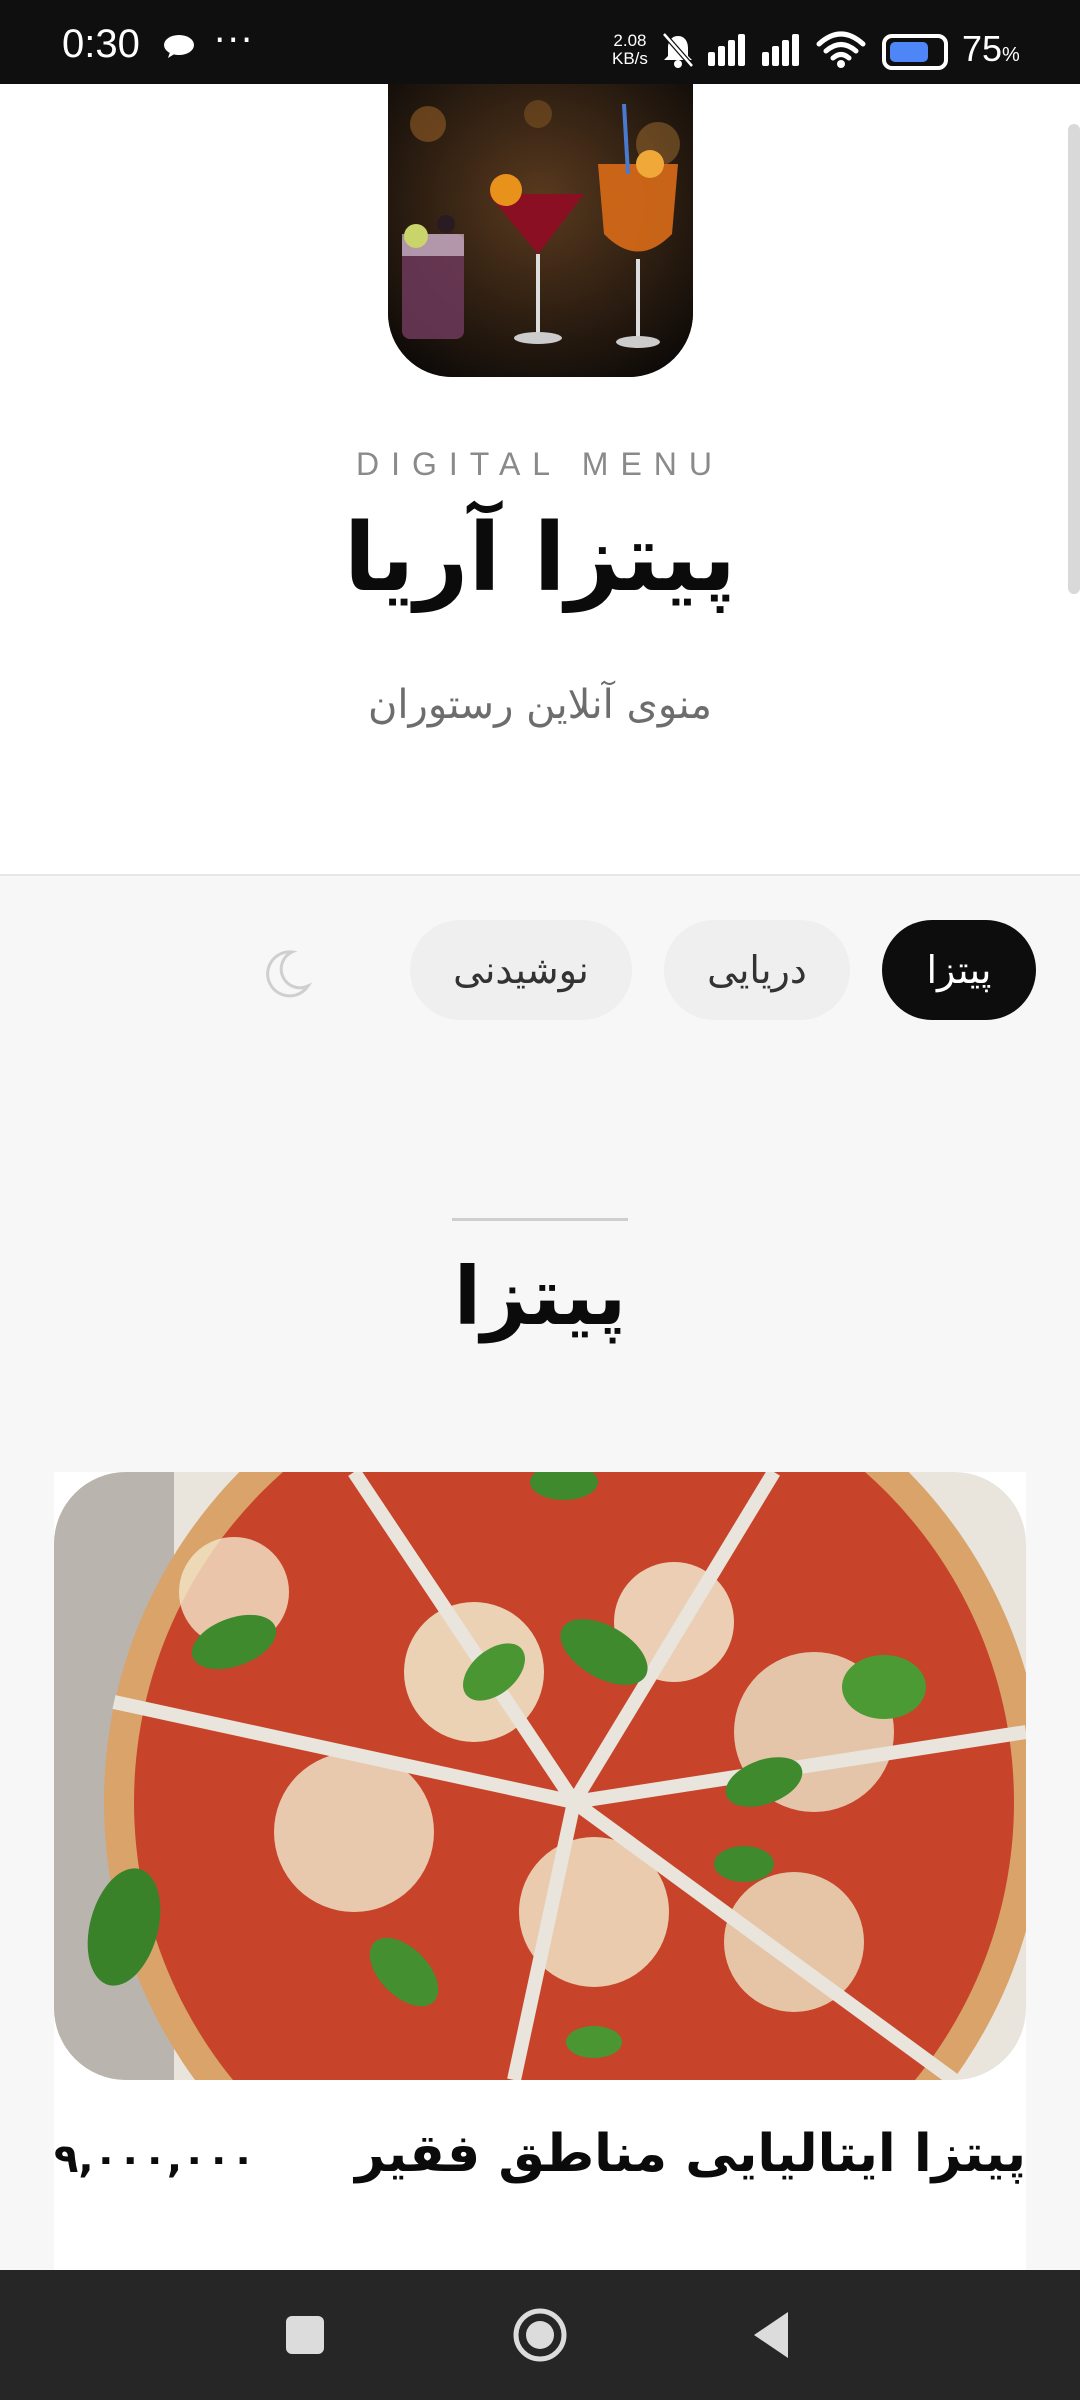  Describe the element at coordinates (909, 52) in the screenshot. I see `battery-level` at that location.